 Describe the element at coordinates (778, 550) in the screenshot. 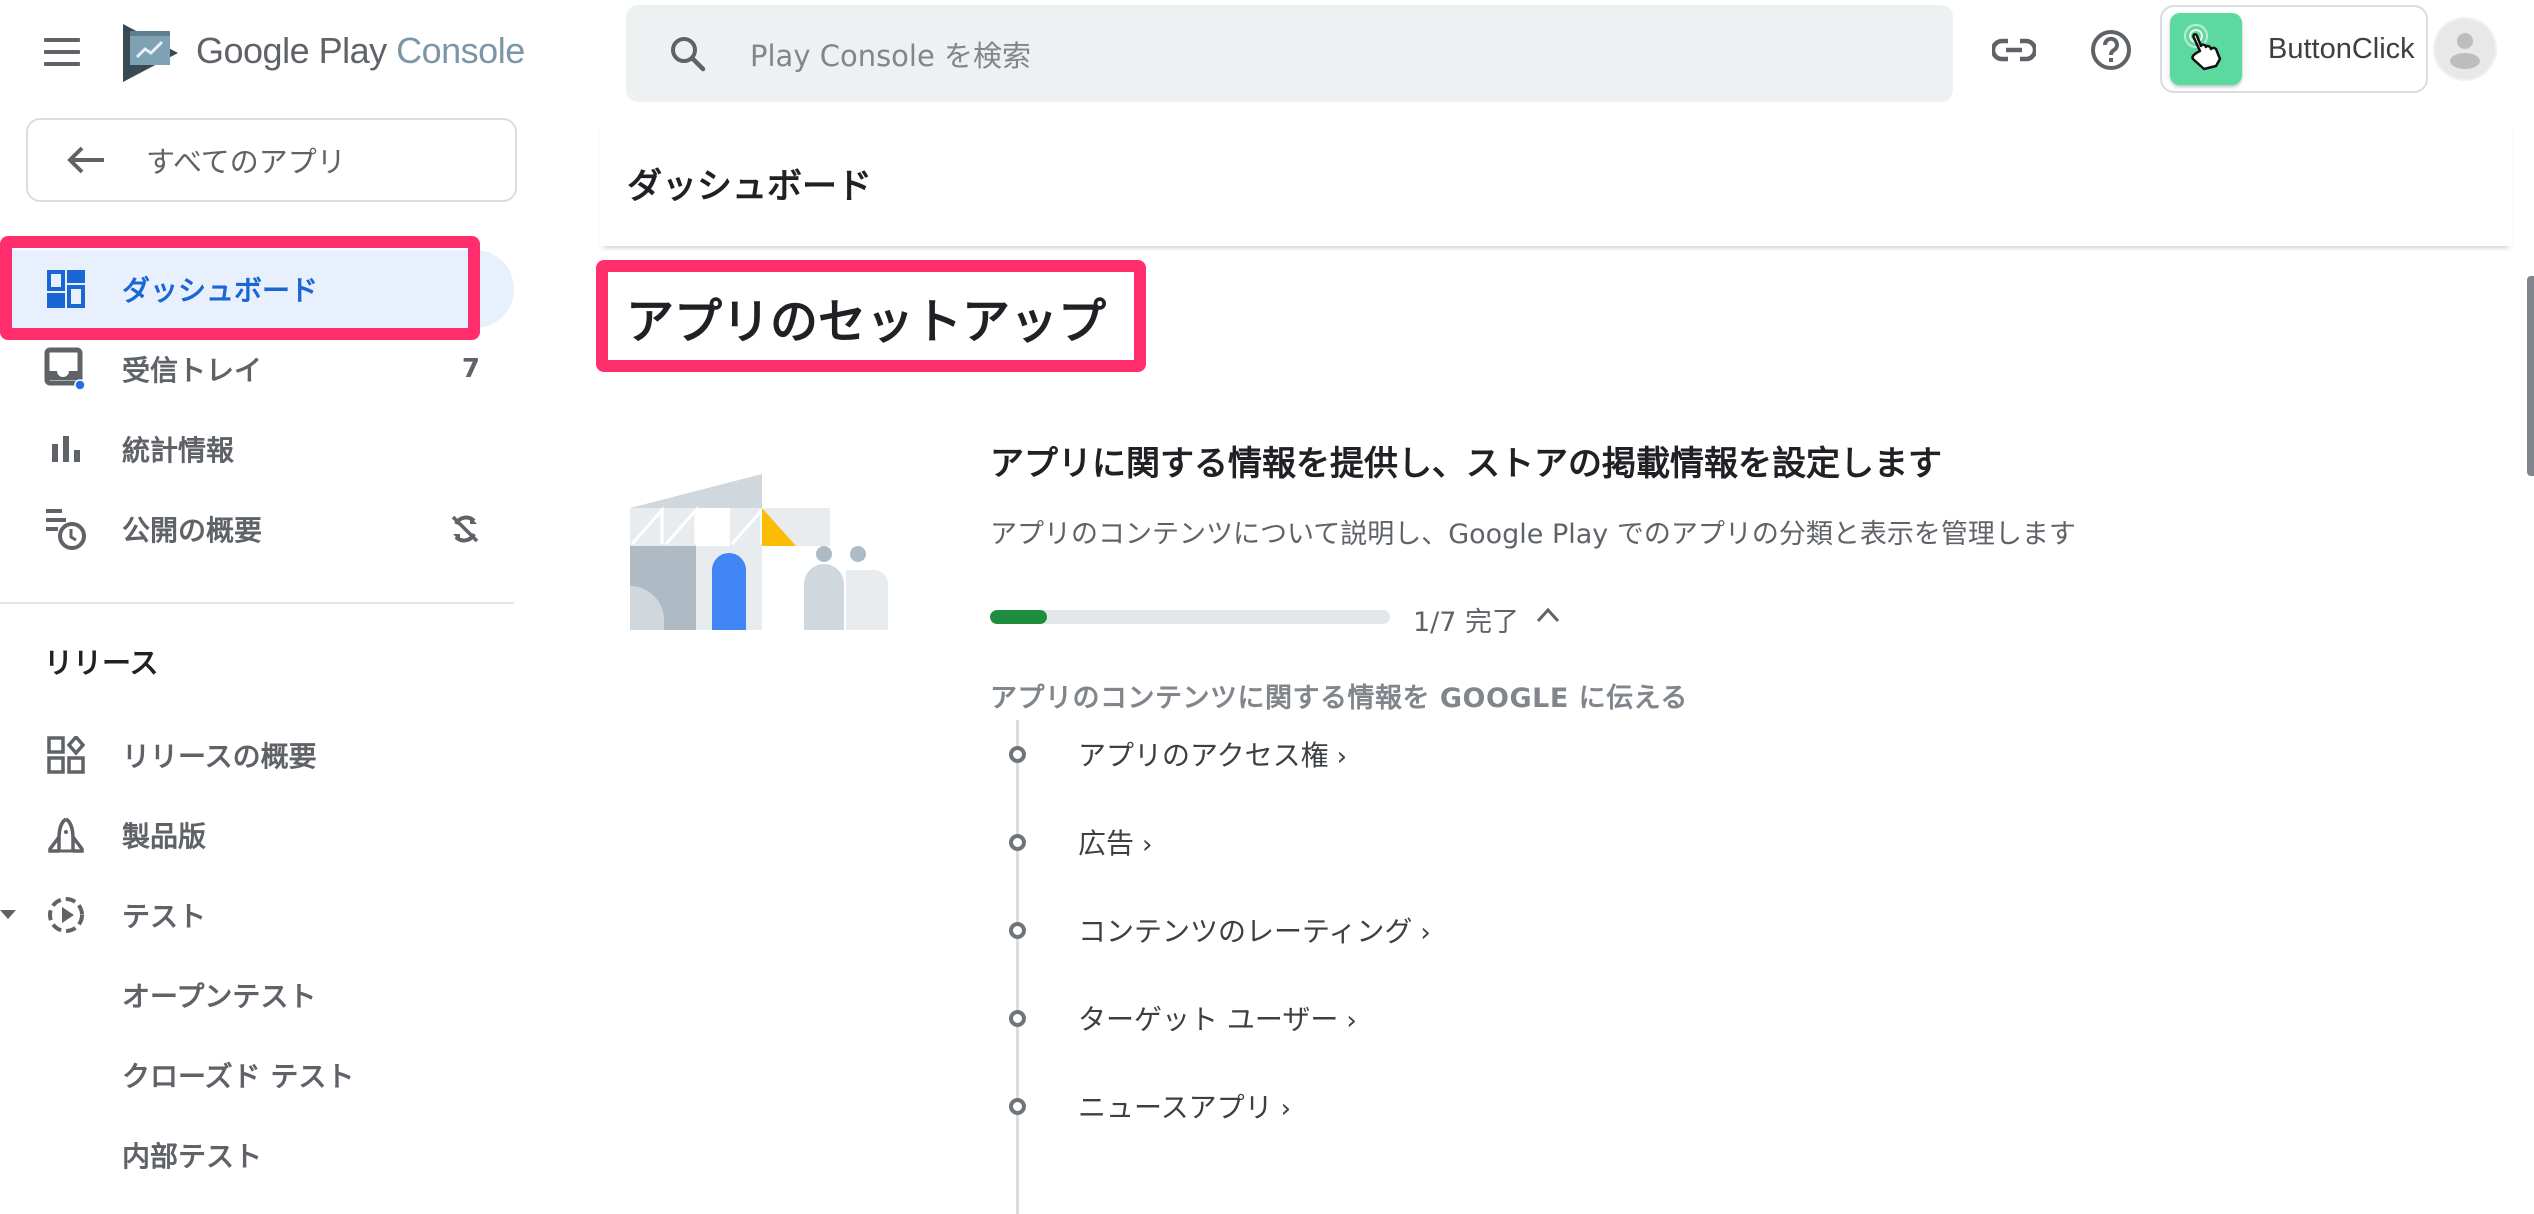

I see `app-setup-illustration` at that location.